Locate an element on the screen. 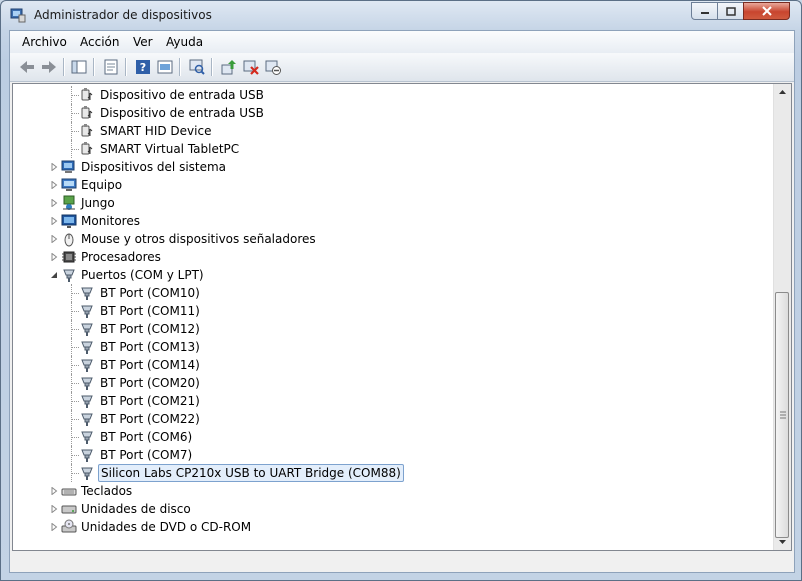 Image resolution: width=802 pixels, height=581 pixels. tree-item-label: SMART HID Device is located at coordinates (156, 131).